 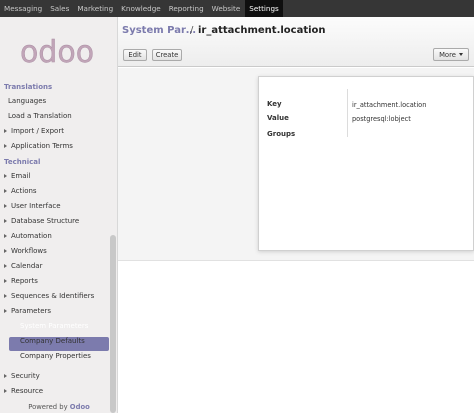 I want to click on sidebar-item-resource: Resource, so click(x=23, y=391).